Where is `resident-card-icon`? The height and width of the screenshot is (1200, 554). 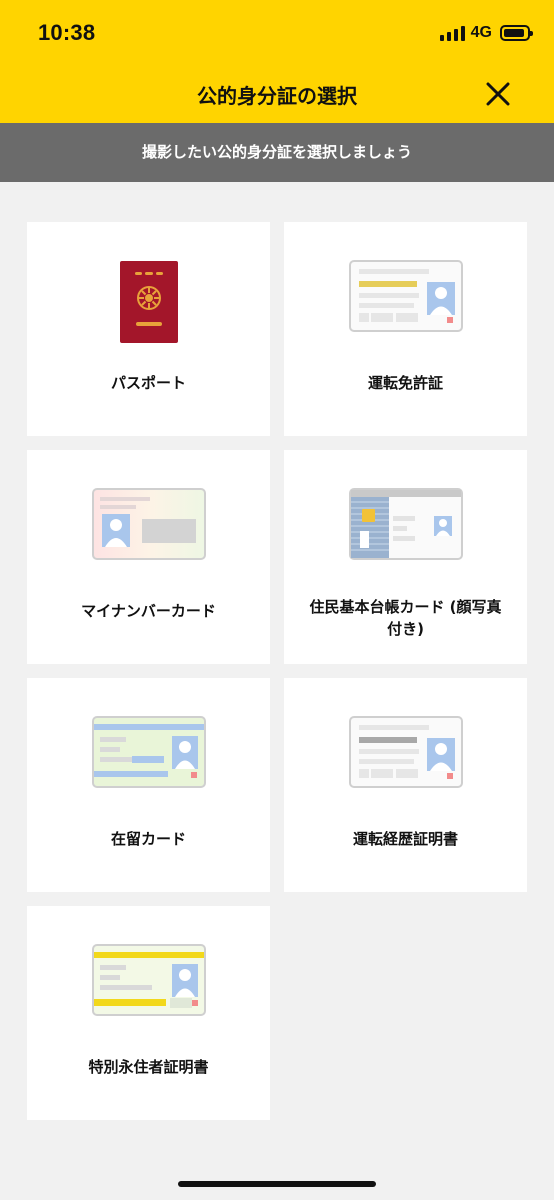
resident-card-icon is located at coordinates (405, 533).